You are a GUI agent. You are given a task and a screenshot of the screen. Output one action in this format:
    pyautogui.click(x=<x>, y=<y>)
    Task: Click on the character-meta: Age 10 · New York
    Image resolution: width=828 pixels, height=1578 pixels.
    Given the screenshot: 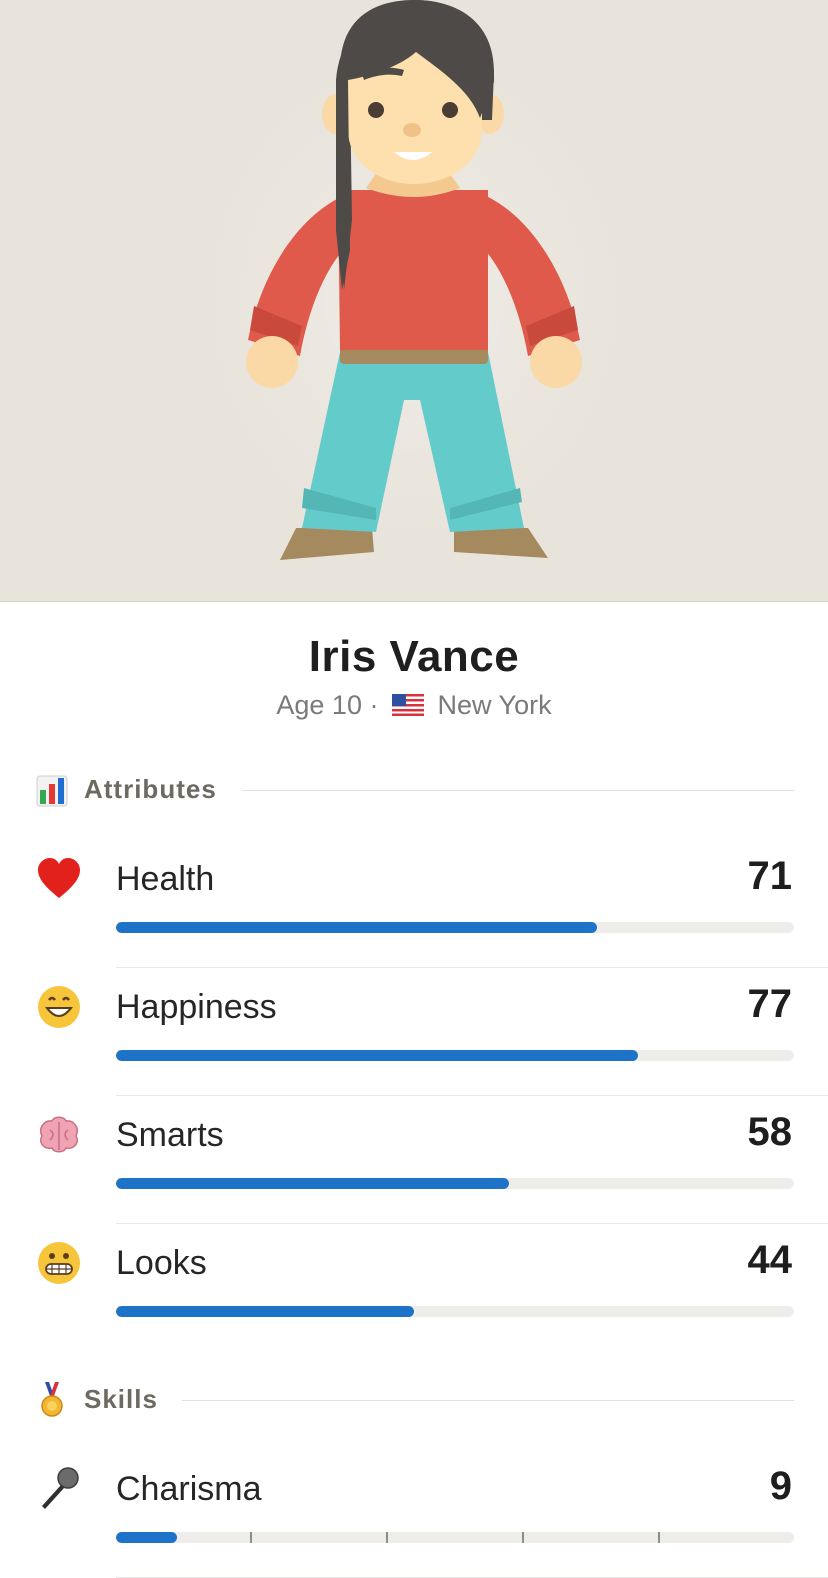 What is the action you would take?
    pyautogui.click(x=414, y=705)
    